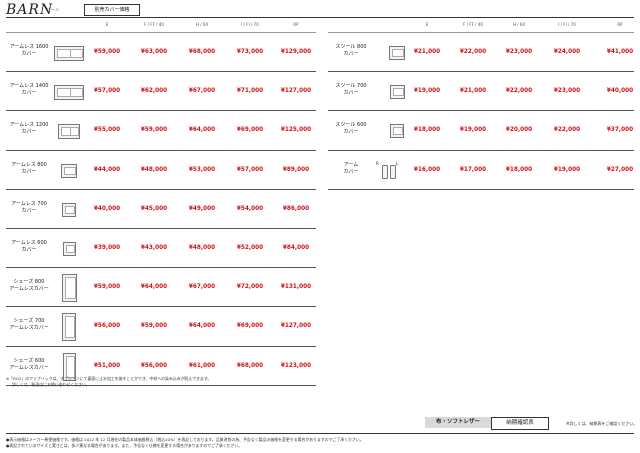  Describe the element at coordinates (397, 163) in the screenshot. I see `arm-side-label: L` at that location.